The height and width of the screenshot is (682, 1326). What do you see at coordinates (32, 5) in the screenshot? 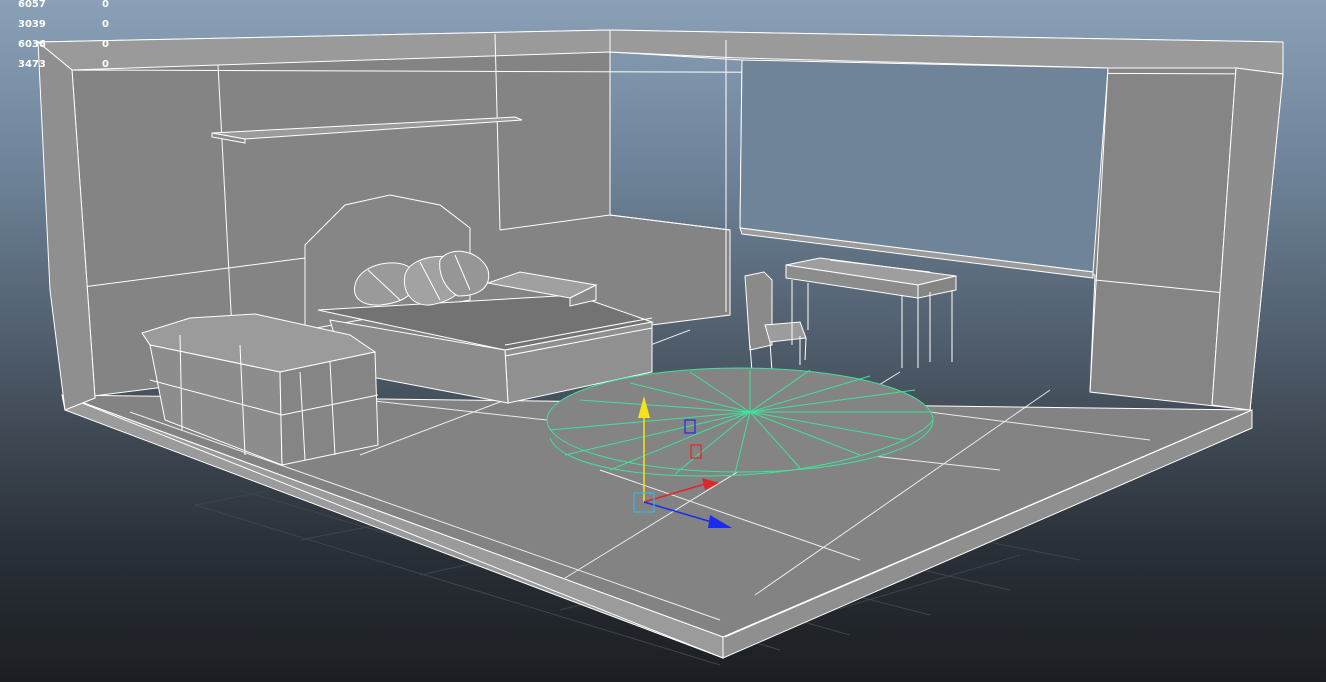
I see `hud-value: 6057` at bounding box center [32, 5].